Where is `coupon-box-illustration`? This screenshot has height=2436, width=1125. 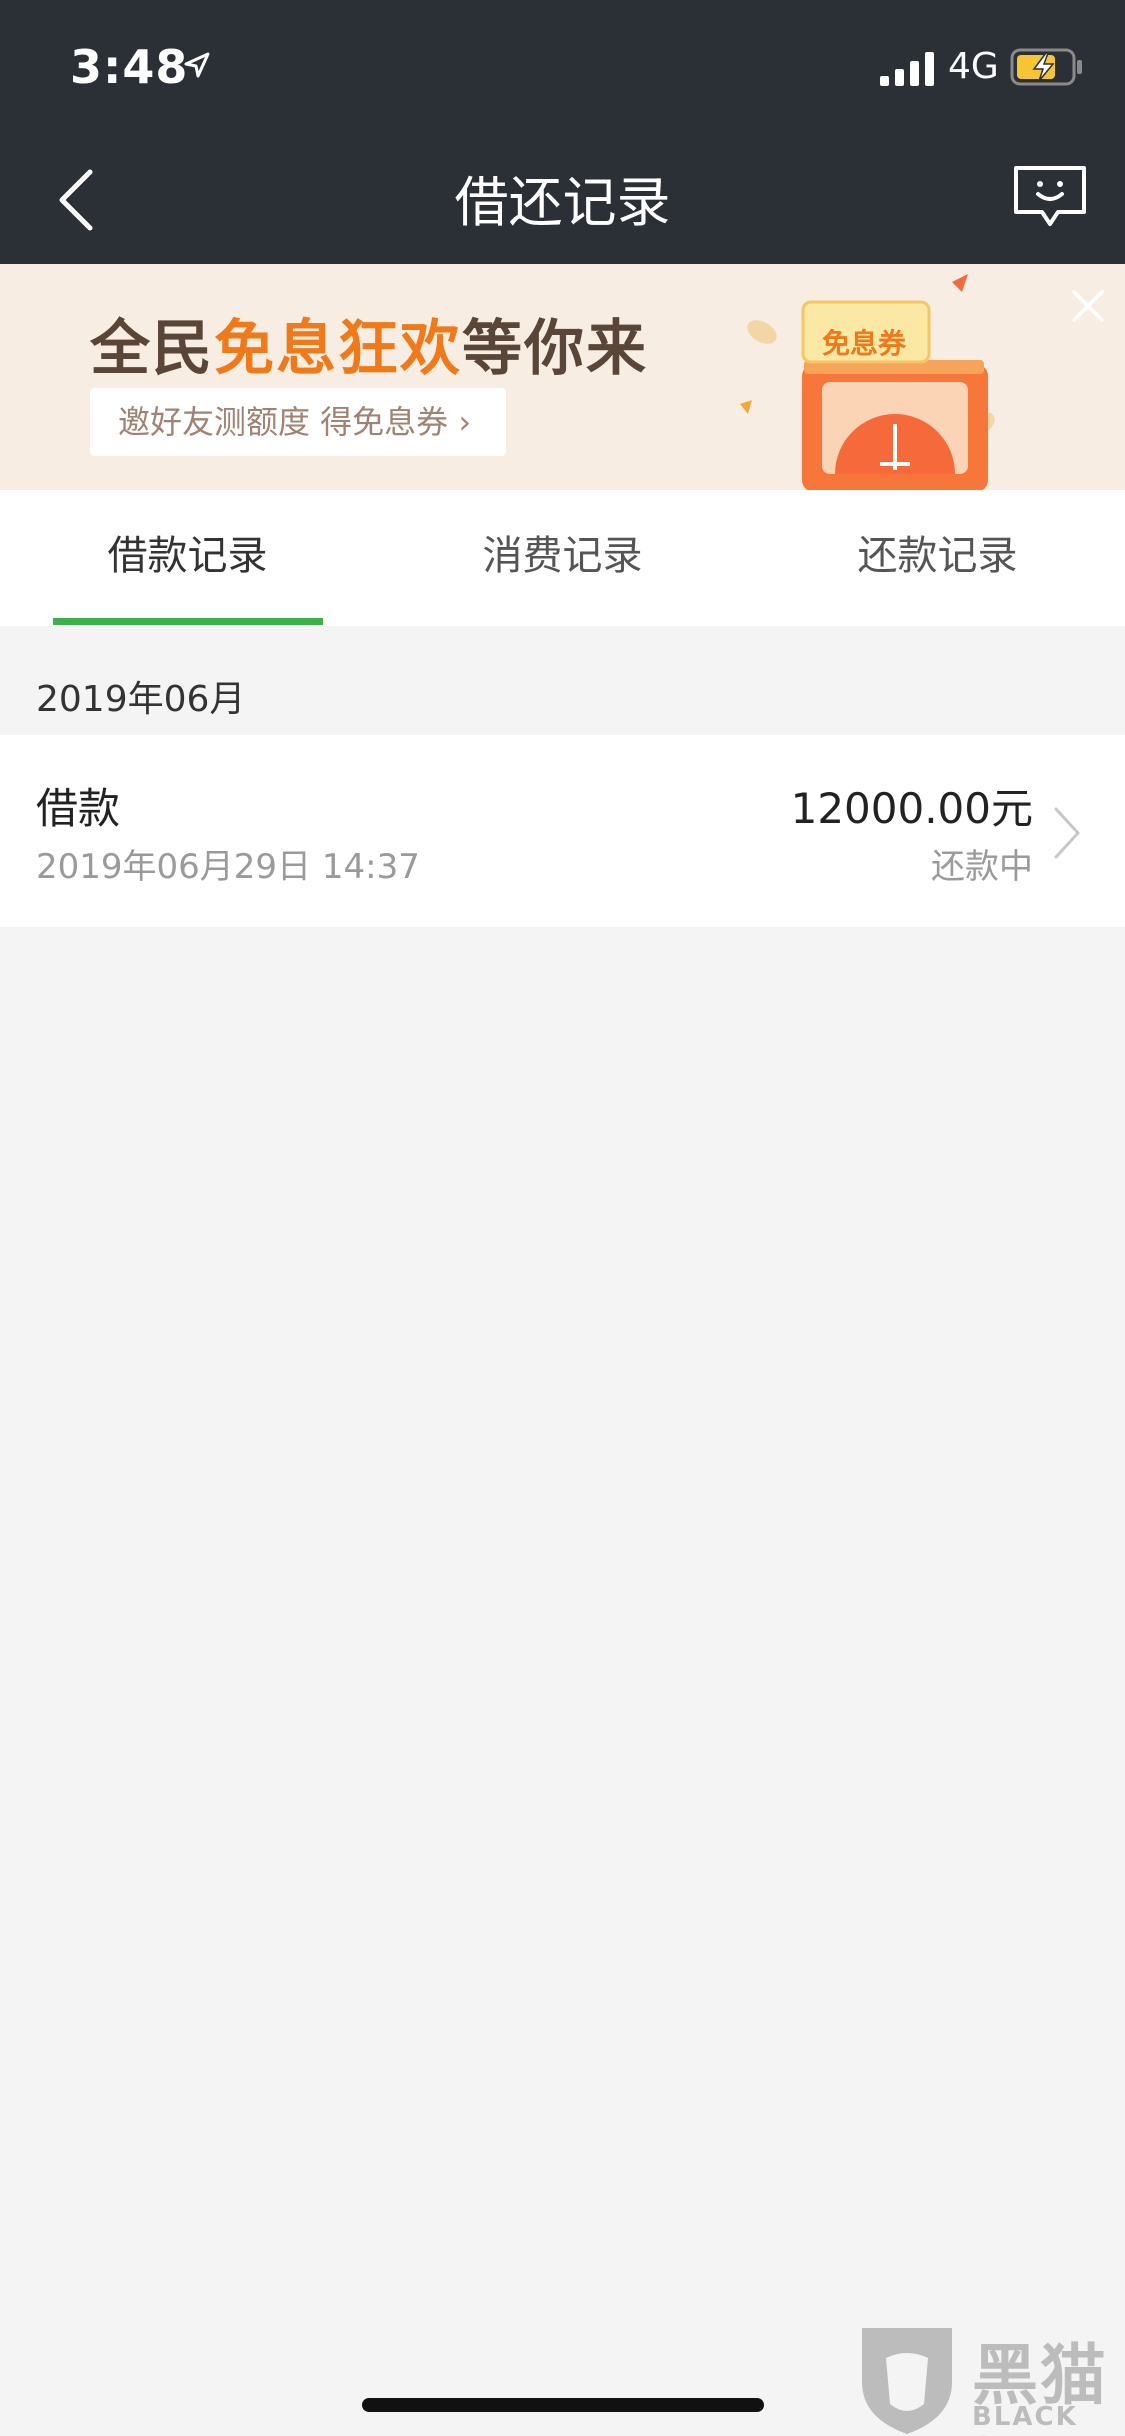
coupon-box-illustration is located at coordinates (867, 382).